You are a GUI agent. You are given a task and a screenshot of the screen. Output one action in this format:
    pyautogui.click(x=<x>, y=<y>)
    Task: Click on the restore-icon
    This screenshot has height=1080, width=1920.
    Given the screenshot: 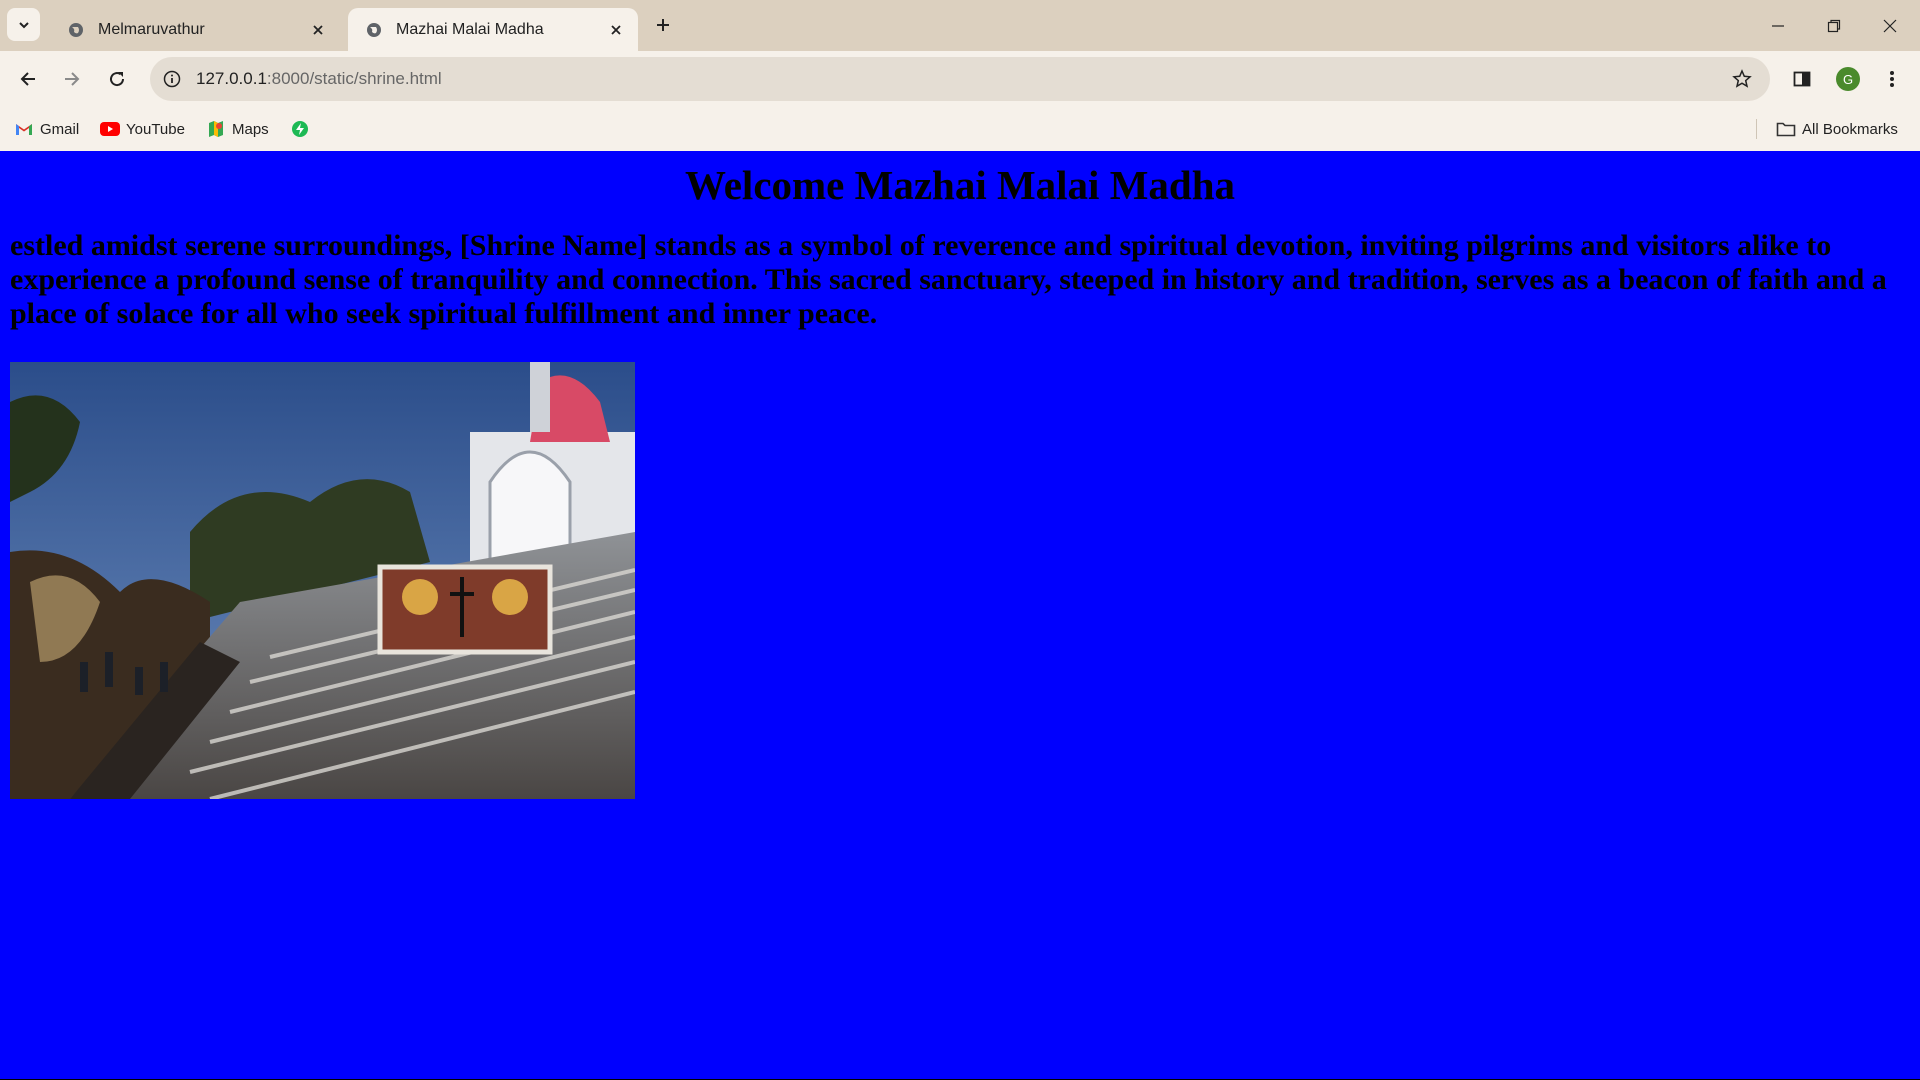 What is the action you would take?
    pyautogui.click(x=1834, y=25)
    